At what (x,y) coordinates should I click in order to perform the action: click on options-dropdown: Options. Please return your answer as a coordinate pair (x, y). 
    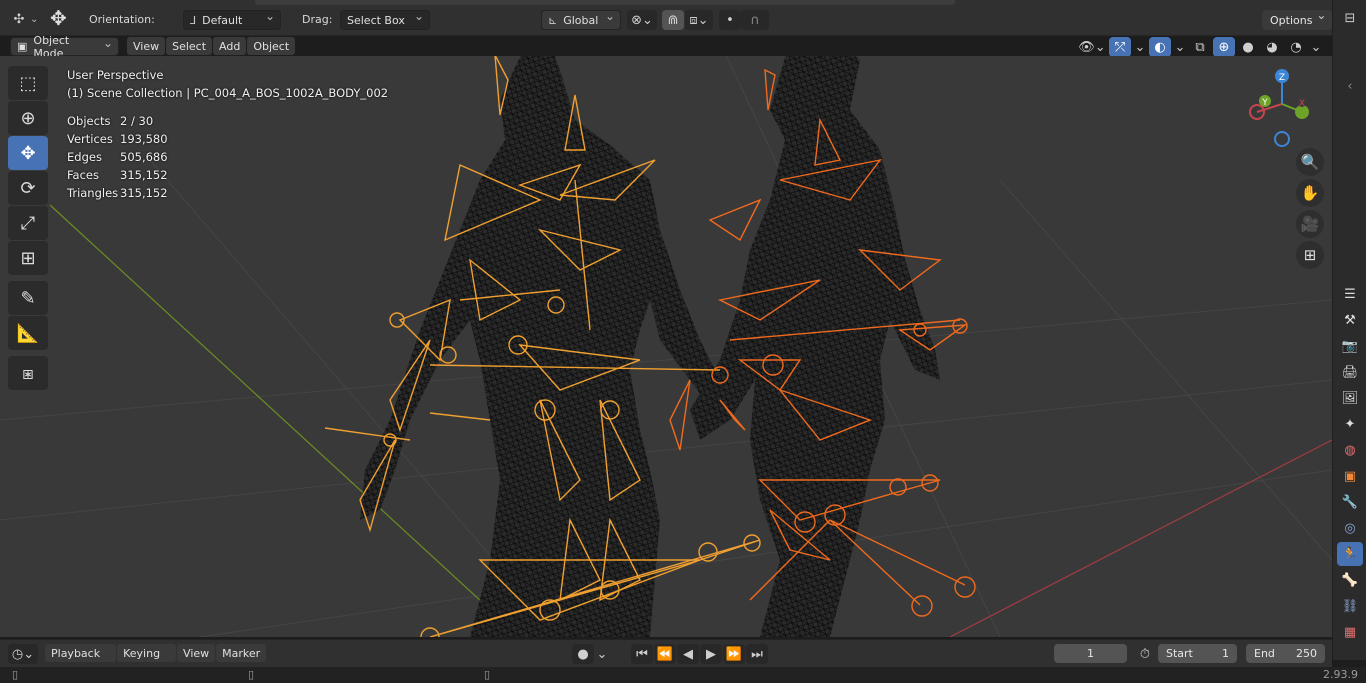
    Looking at the image, I should click on (1297, 19).